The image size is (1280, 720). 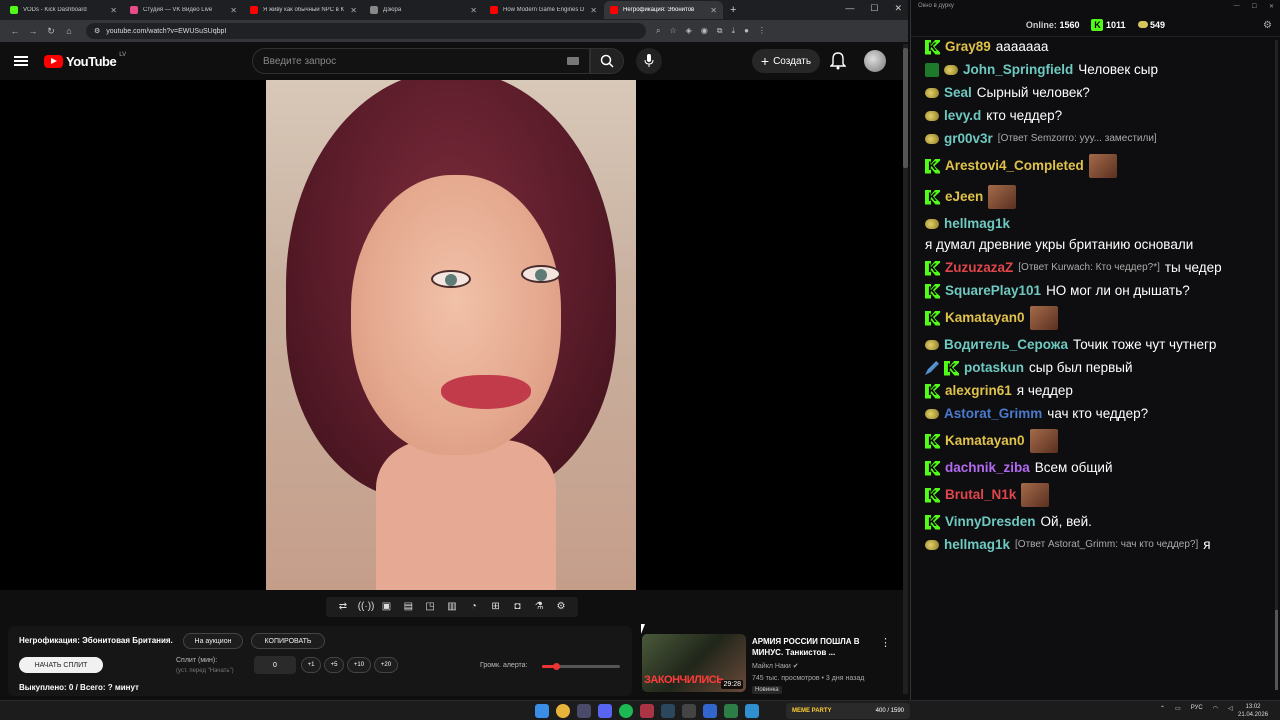 What do you see at coordinates (962, 116) in the screenshot?
I see `chat-username: levy.d` at bounding box center [962, 116].